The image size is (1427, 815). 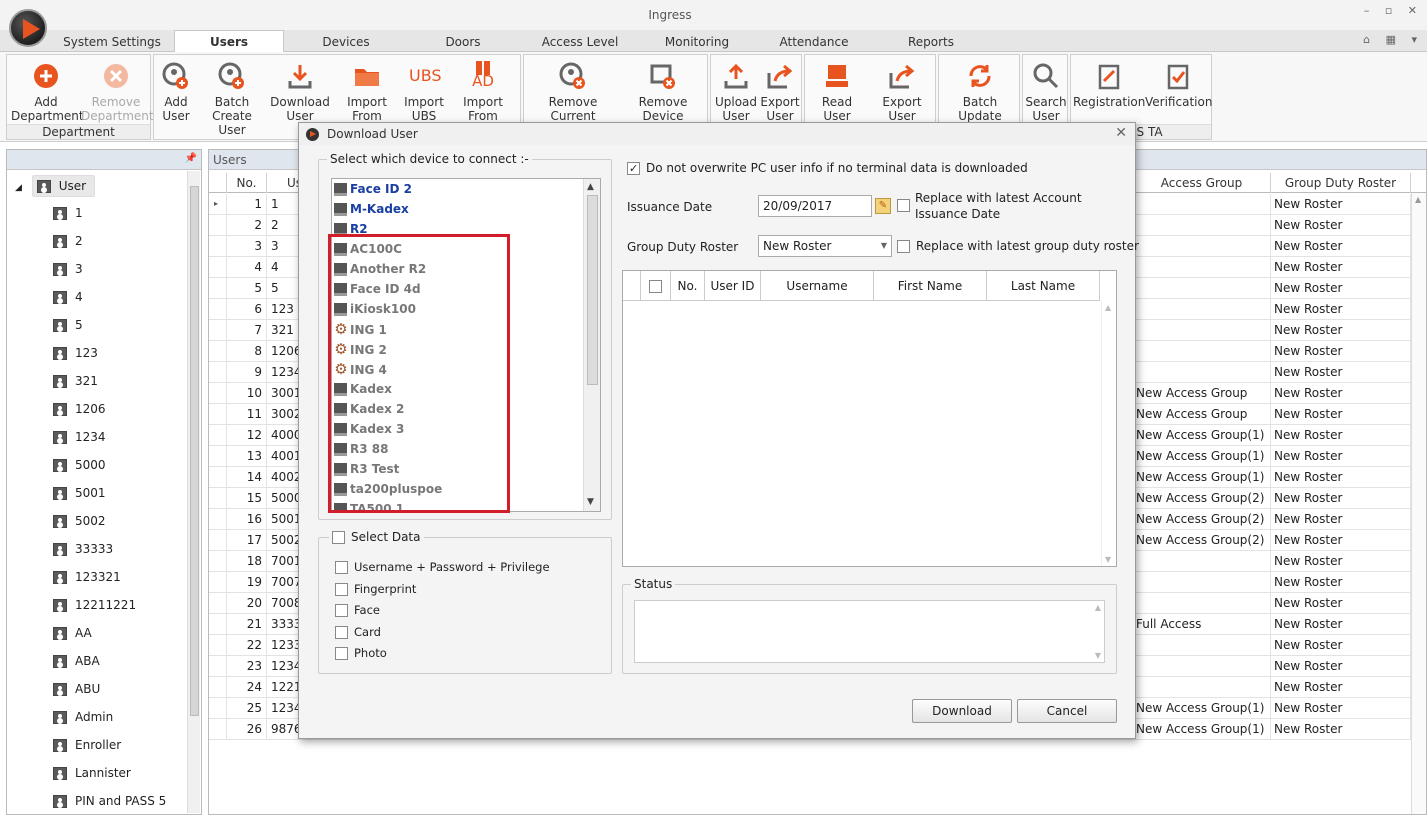 I want to click on tab-users: Users, so click(x=229, y=41).